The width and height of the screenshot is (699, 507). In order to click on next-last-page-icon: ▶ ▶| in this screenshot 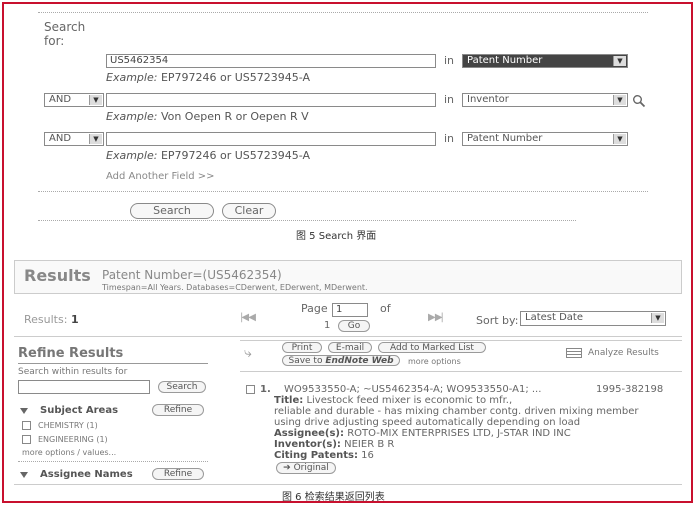, I will do `click(436, 317)`.